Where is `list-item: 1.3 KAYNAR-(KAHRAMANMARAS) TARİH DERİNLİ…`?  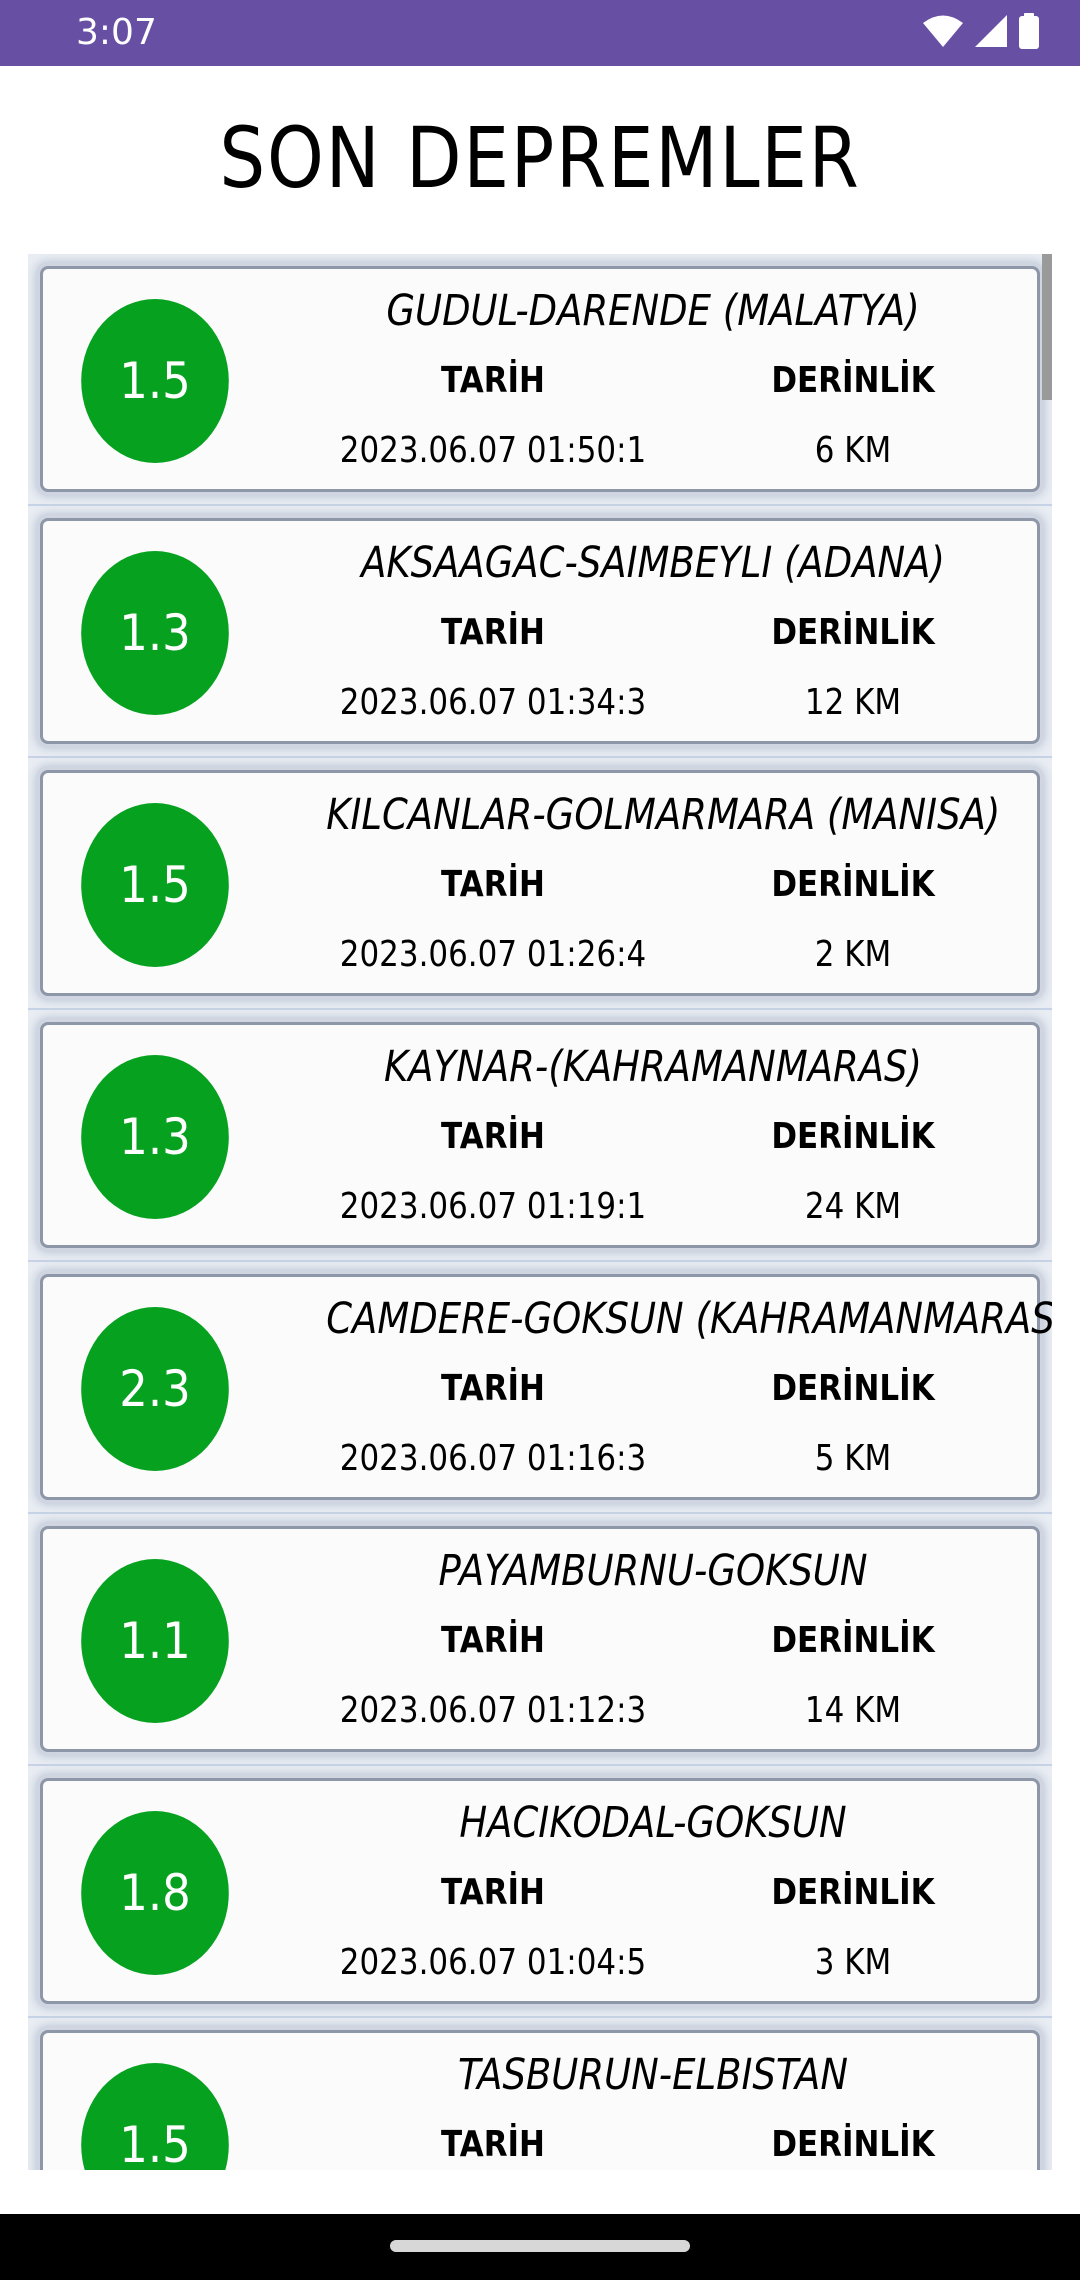 list-item: 1.3 KAYNAR-(KAHRAMANMARAS) TARİH DERİNLİ… is located at coordinates (540, 1136).